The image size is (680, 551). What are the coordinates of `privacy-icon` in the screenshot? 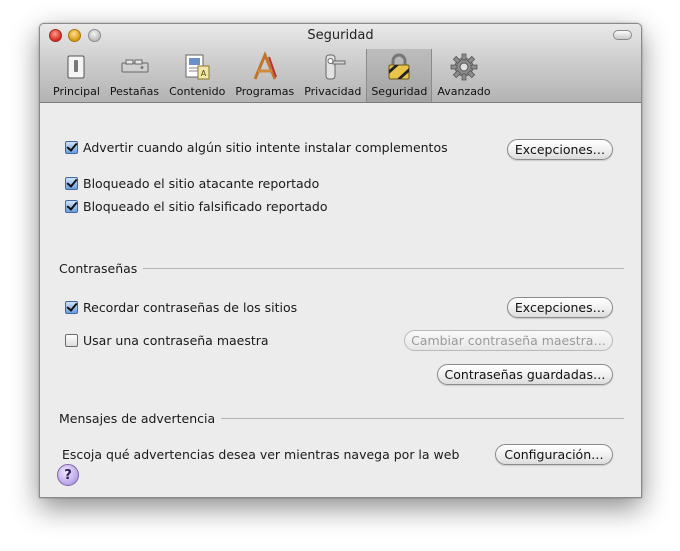 It's located at (335, 67).